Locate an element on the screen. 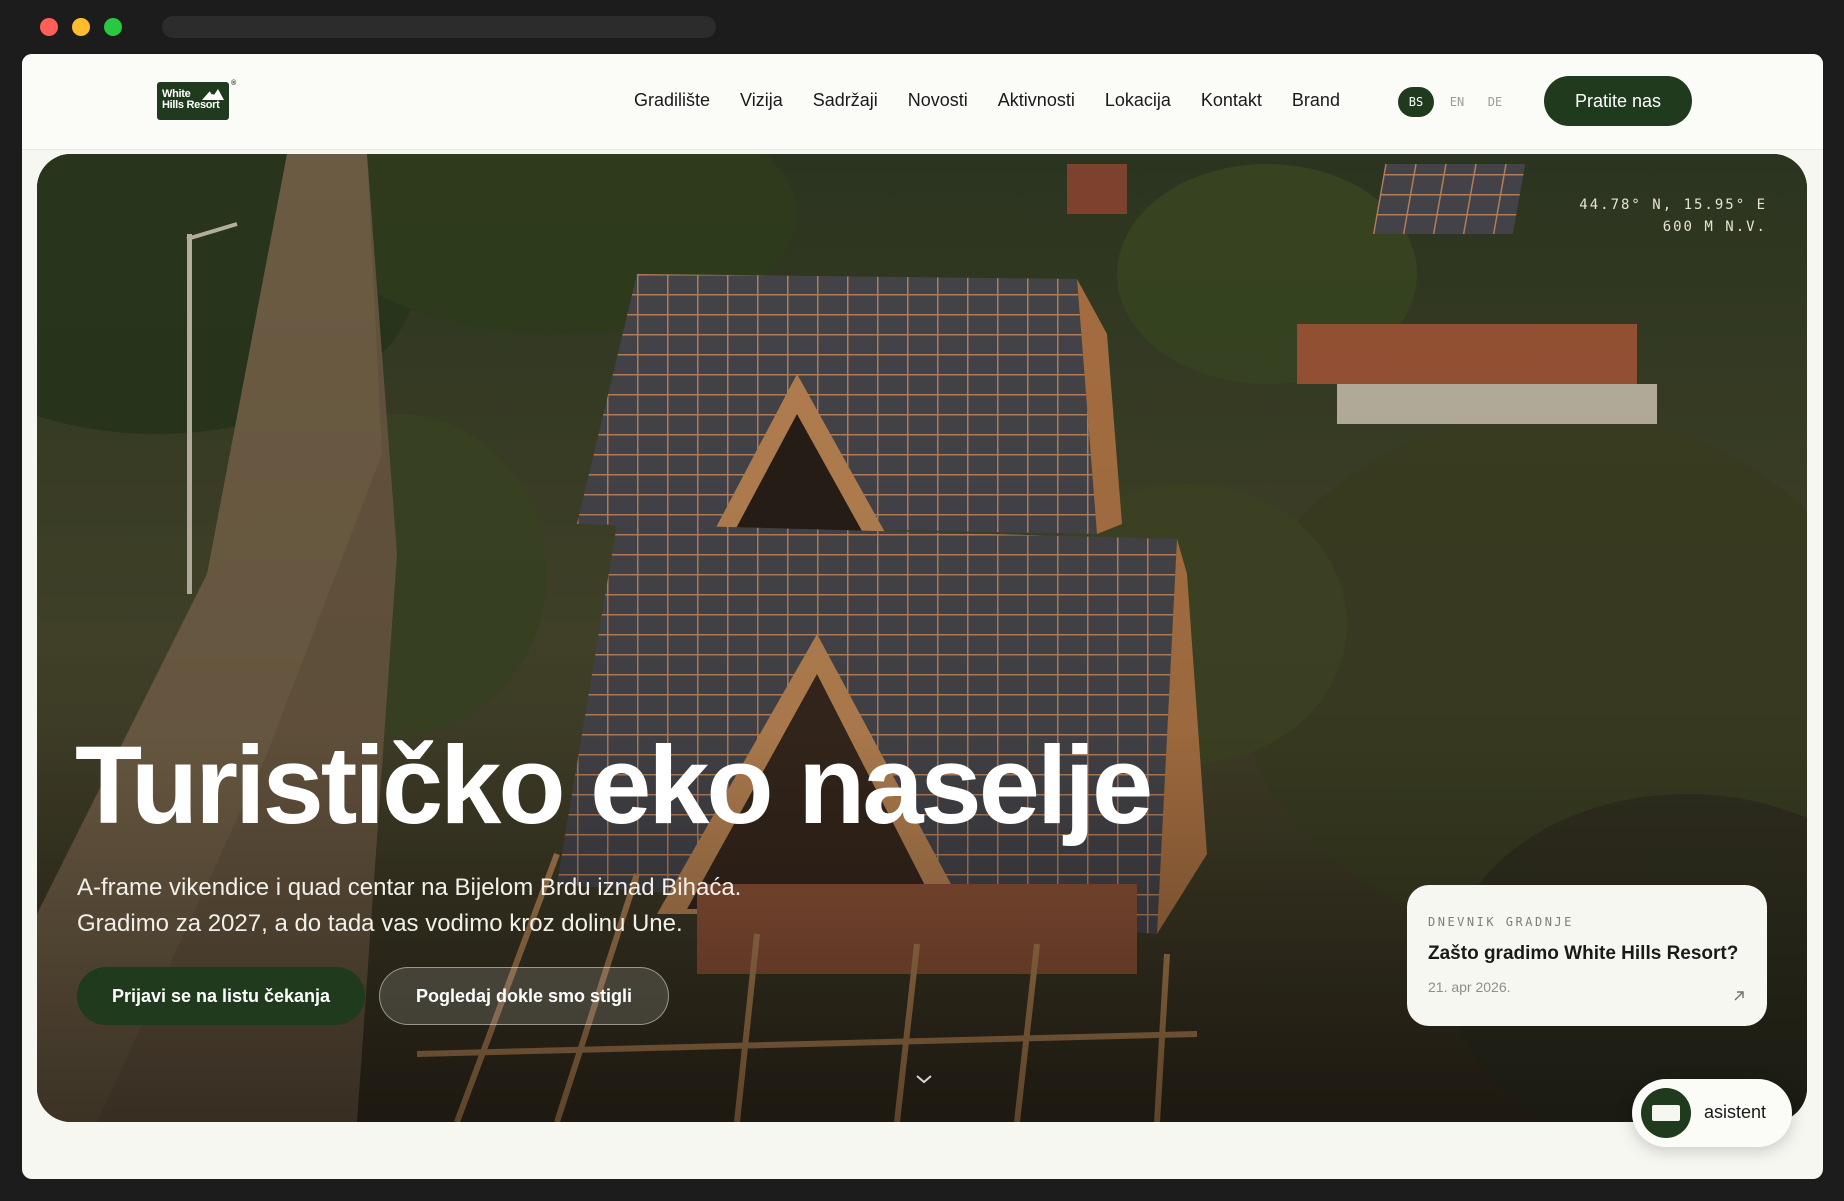 This screenshot has width=1844, height=1201. assistant-launcher: asistent is located at coordinates (1712, 1113).